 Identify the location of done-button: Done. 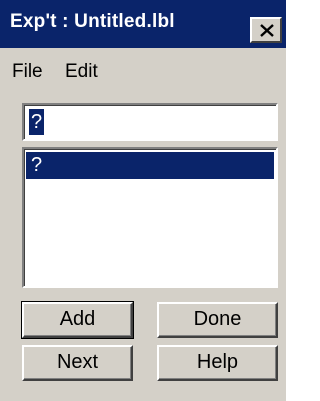
(217, 320).